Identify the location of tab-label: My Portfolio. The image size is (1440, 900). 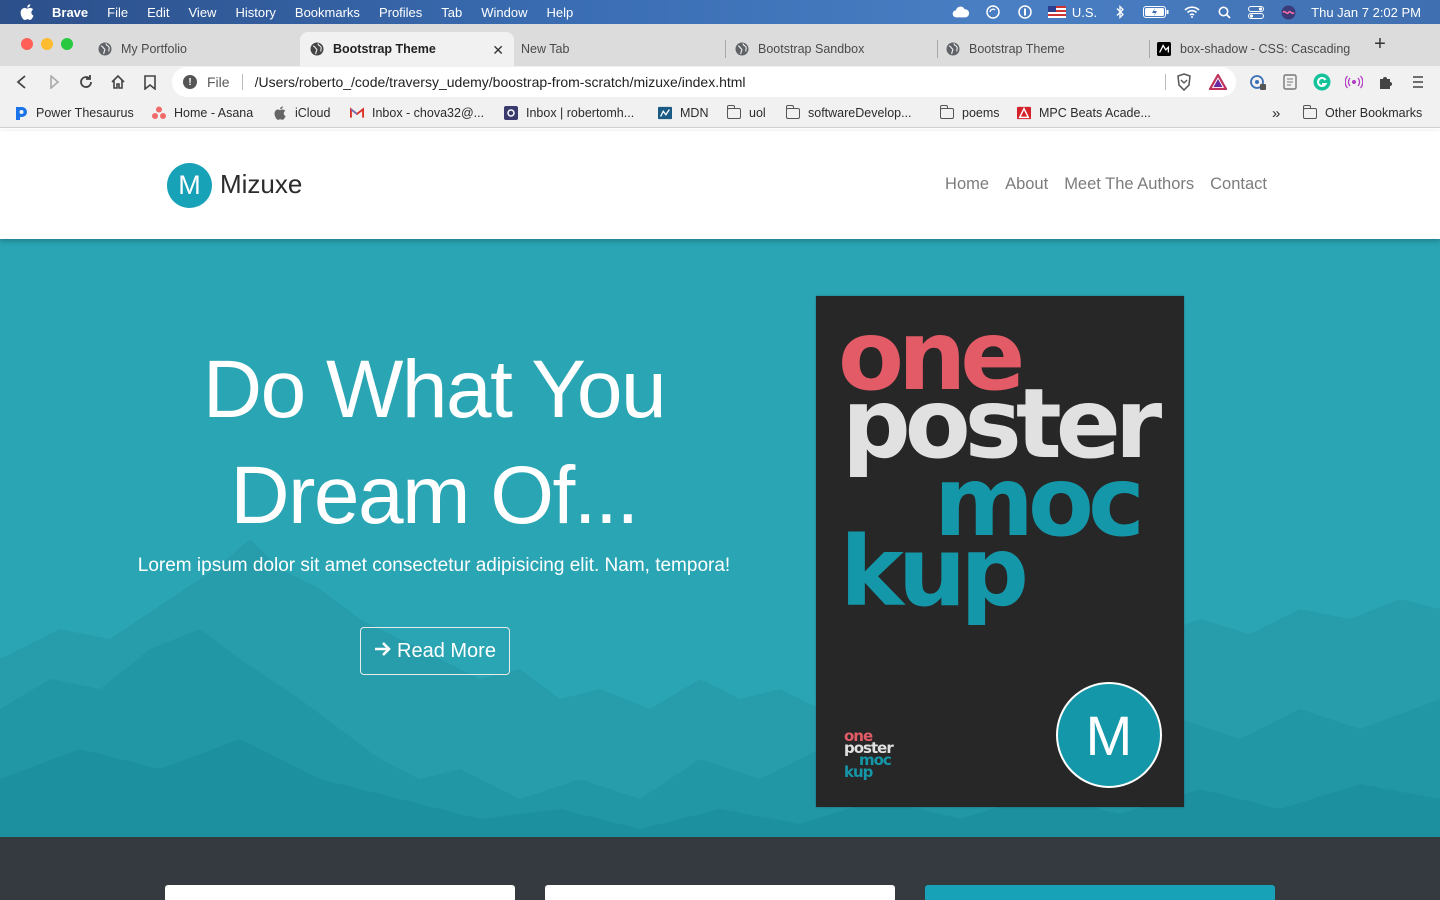
(154, 49).